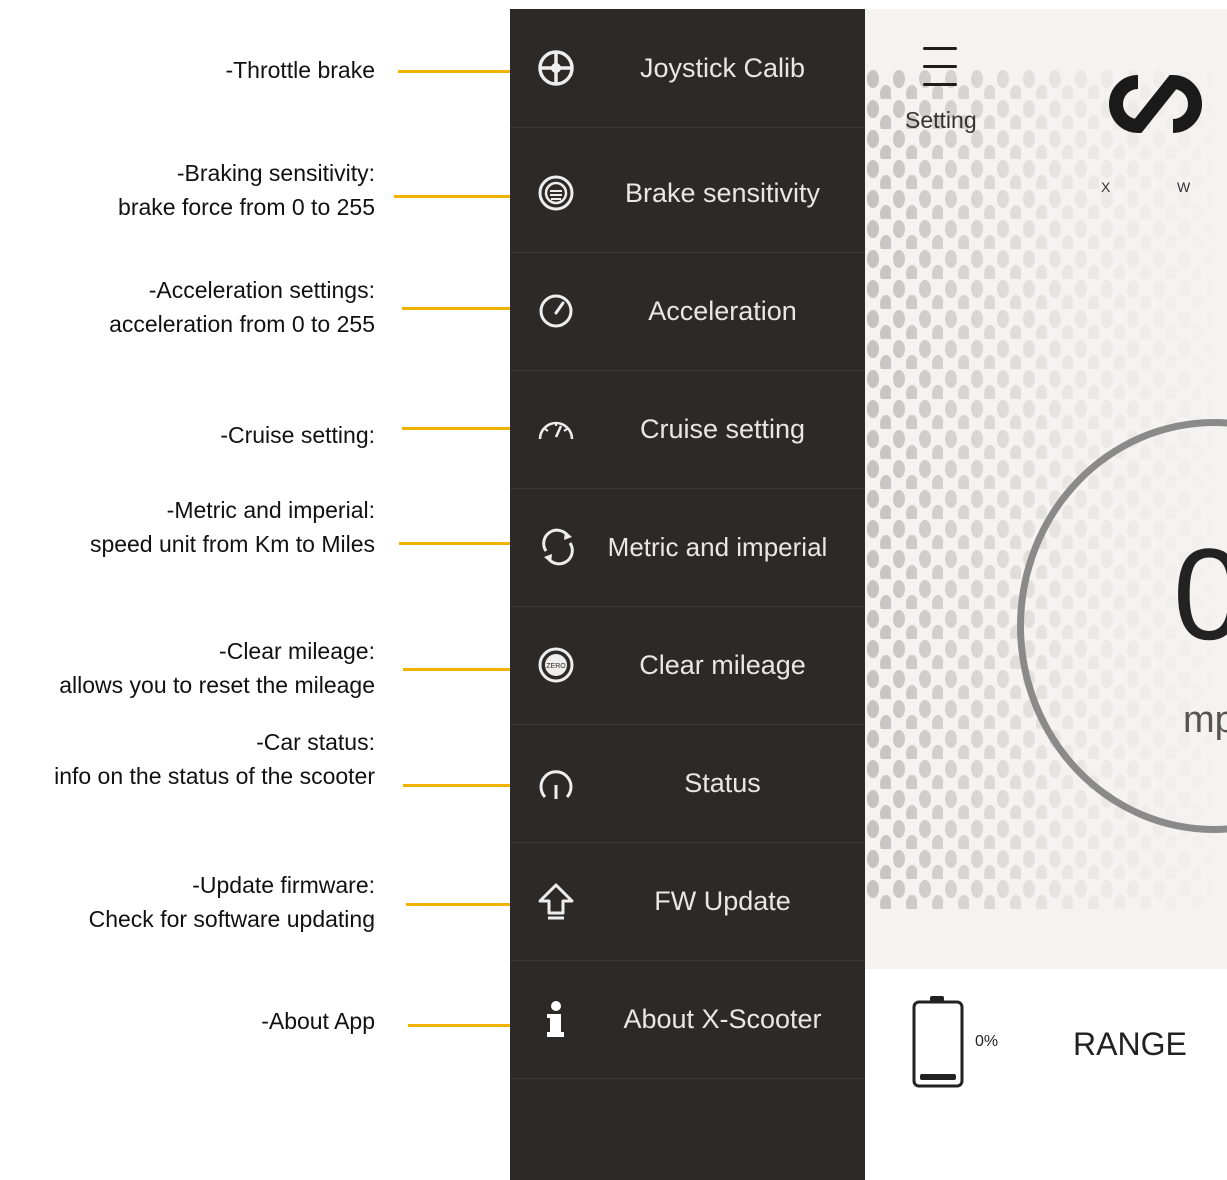 The width and height of the screenshot is (1227, 1180). Describe the element at coordinates (214, 776) in the screenshot. I see `annotation-line: info on the status of the scooter` at that location.